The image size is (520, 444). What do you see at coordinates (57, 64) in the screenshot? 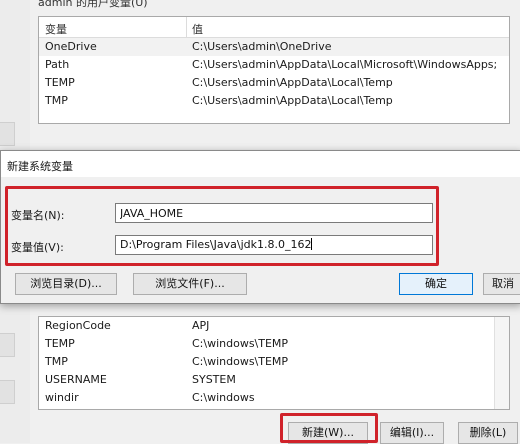
I see `var-name: Path` at bounding box center [57, 64].